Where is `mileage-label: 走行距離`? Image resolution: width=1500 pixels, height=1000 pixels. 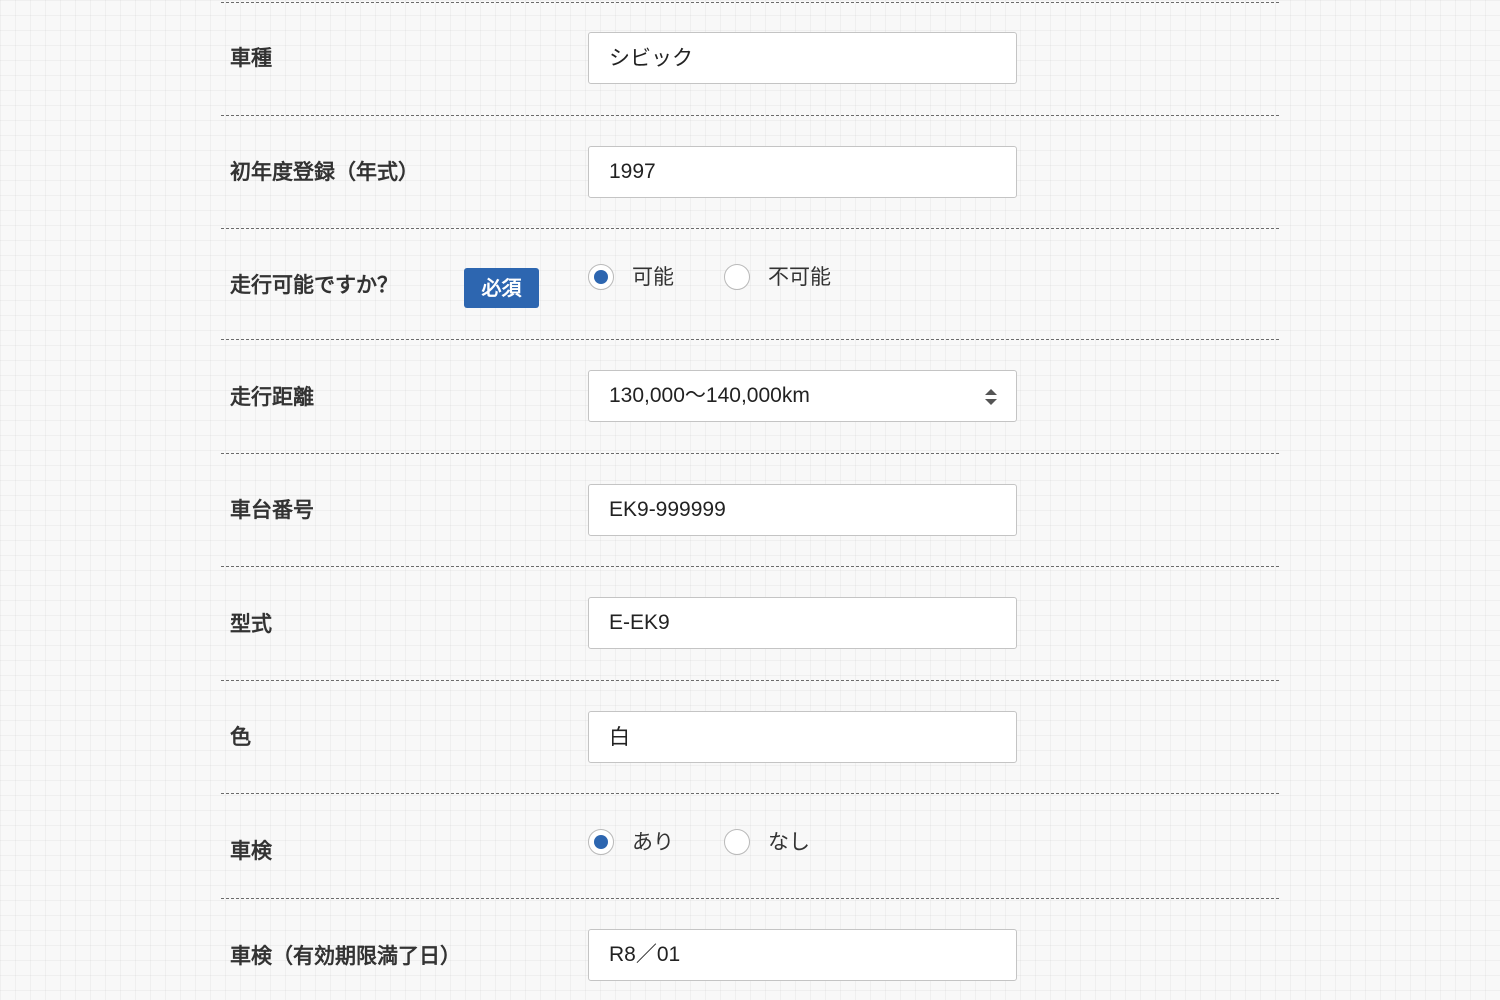
mileage-label: 走行距離 is located at coordinates (272, 397).